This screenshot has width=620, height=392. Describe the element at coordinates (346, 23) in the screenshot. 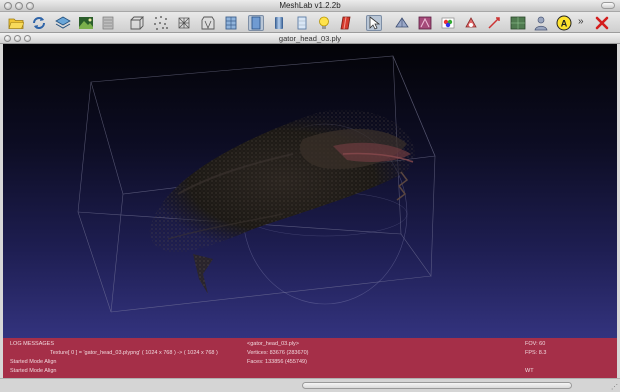

I see `color-per-vertex-icon` at that location.